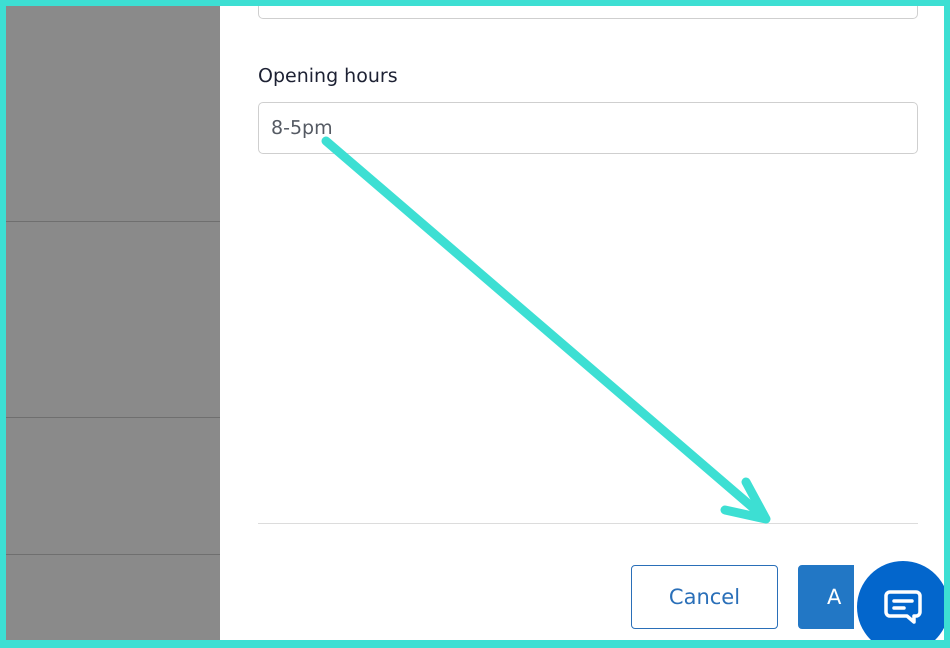  Describe the element at coordinates (903, 607) in the screenshot. I see `chat-icon` at that location.